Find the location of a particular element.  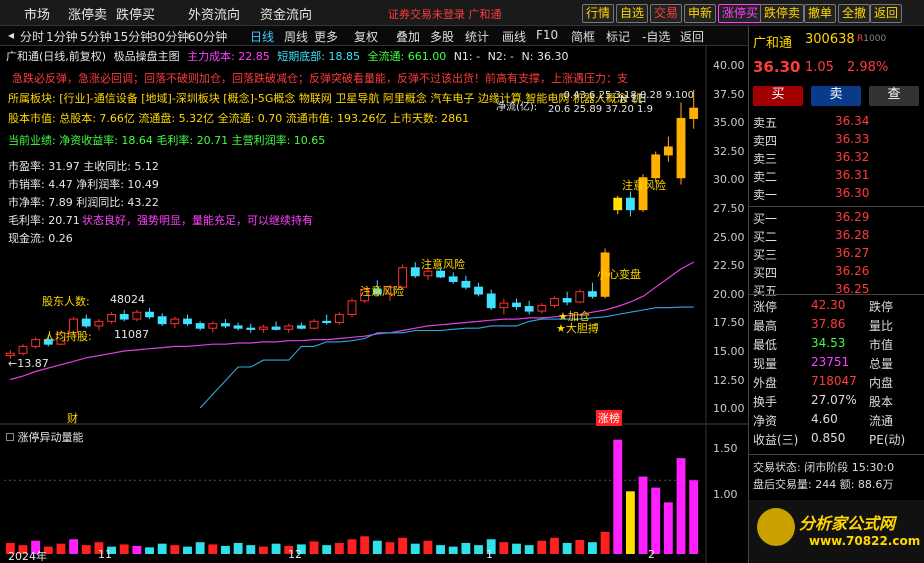

top-button-2: 交易 is located at coordinates (666, 13).